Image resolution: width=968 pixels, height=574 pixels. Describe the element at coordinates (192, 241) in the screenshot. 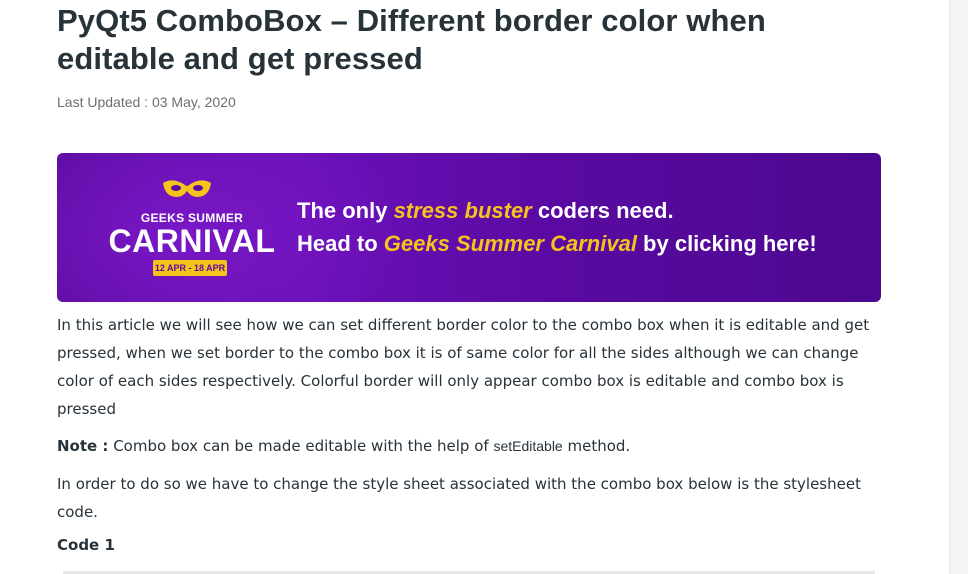

I see `logo-title: CARNIVAL` at that location.